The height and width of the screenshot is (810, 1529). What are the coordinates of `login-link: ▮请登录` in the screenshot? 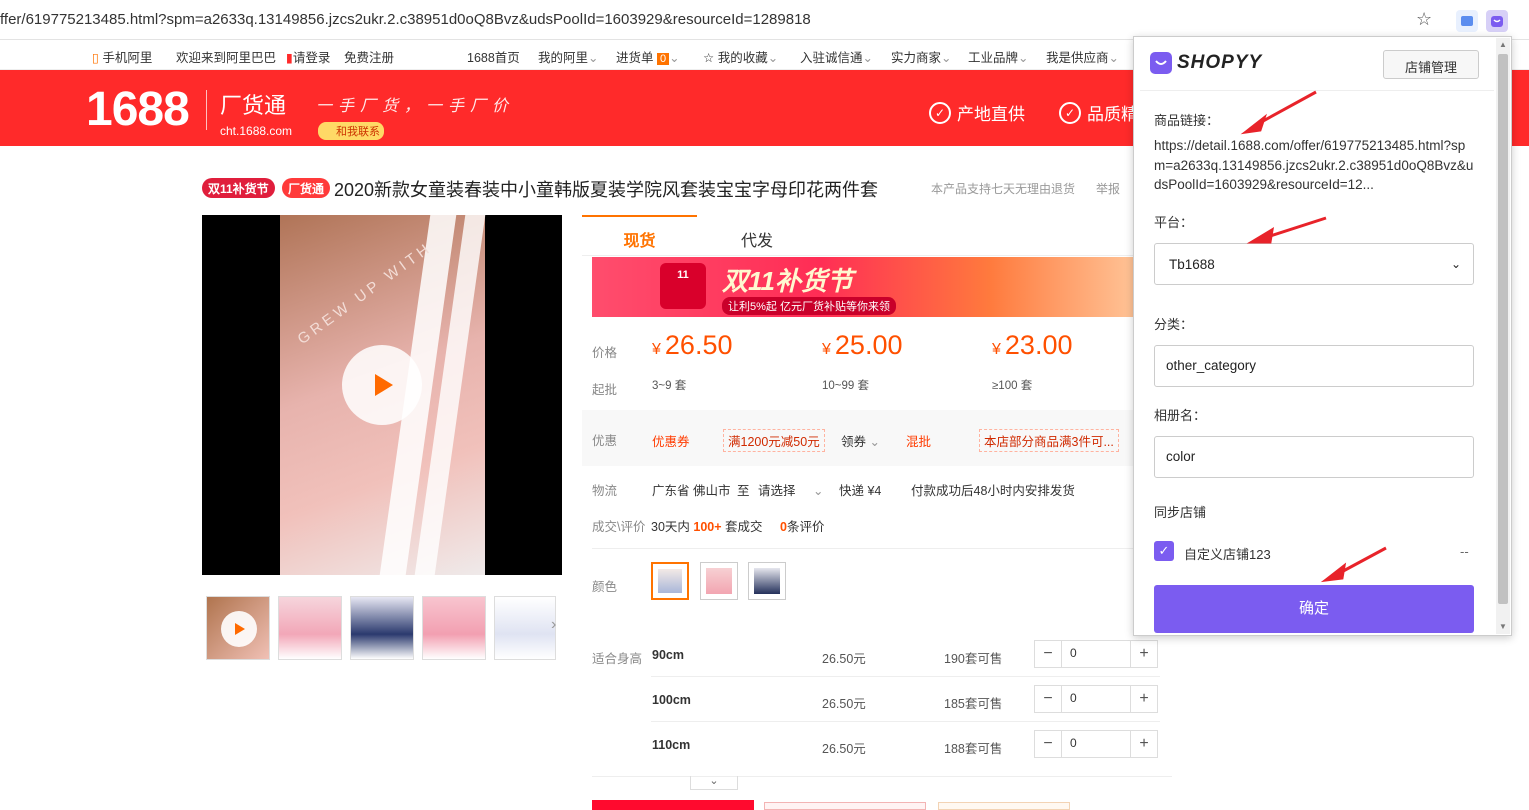 It's located at (308, 56).